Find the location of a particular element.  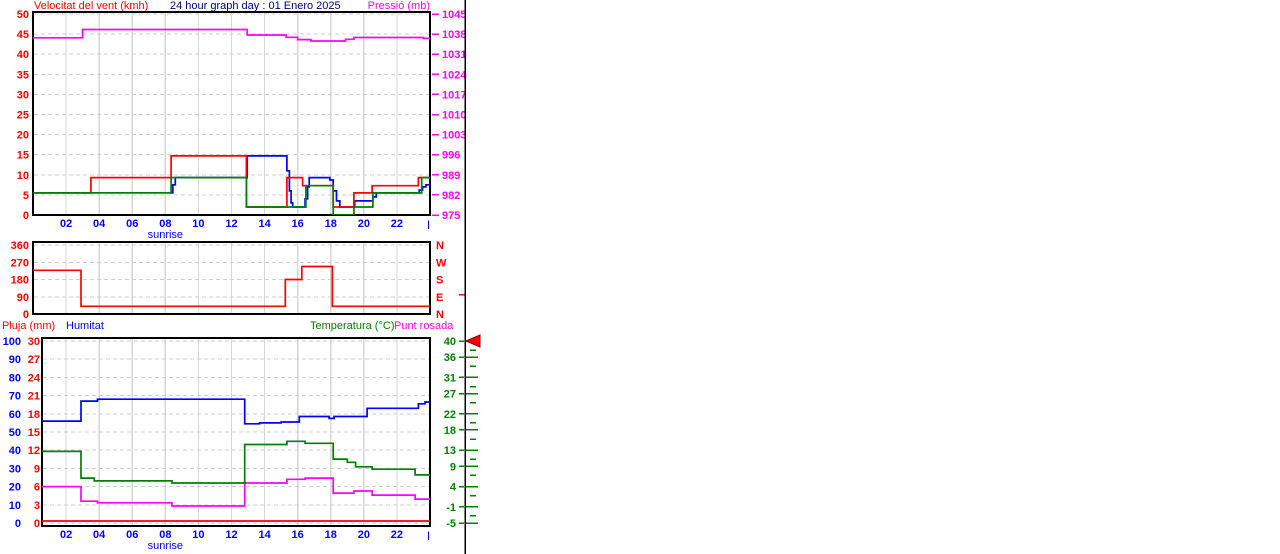

rain-axis-tick: 0 is located at coordinates (37, 524).